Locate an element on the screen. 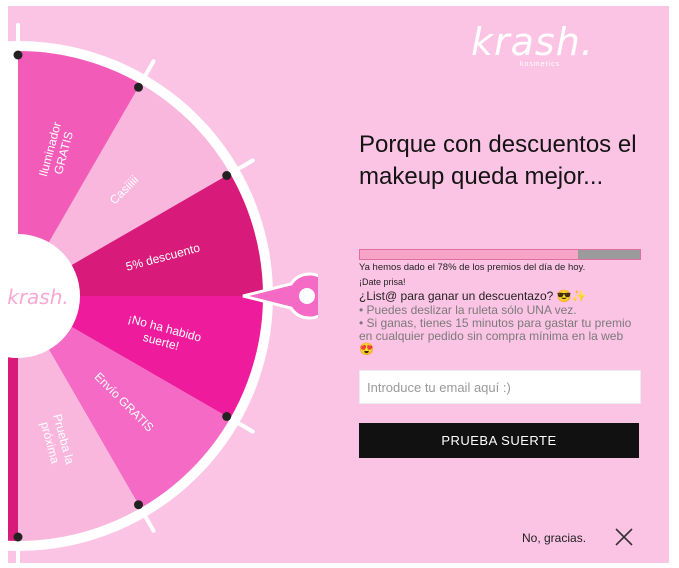 The width and height of the screenshot is (679, 568). email-input is located at coordinates (500, 387).